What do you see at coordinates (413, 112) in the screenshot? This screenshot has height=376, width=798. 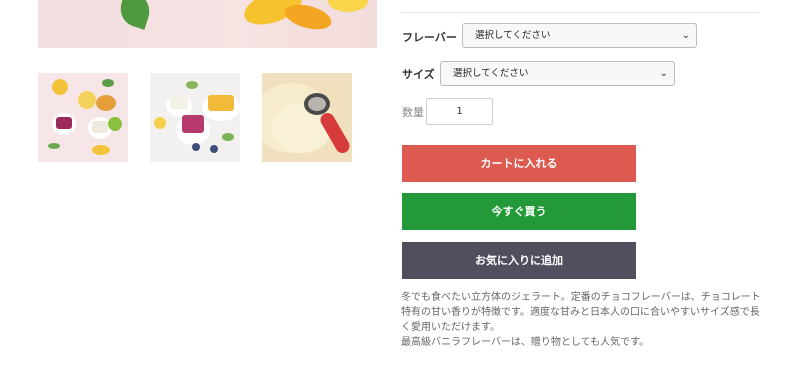 I see `quantity-label: 数量` at bounding box center [413, 112].